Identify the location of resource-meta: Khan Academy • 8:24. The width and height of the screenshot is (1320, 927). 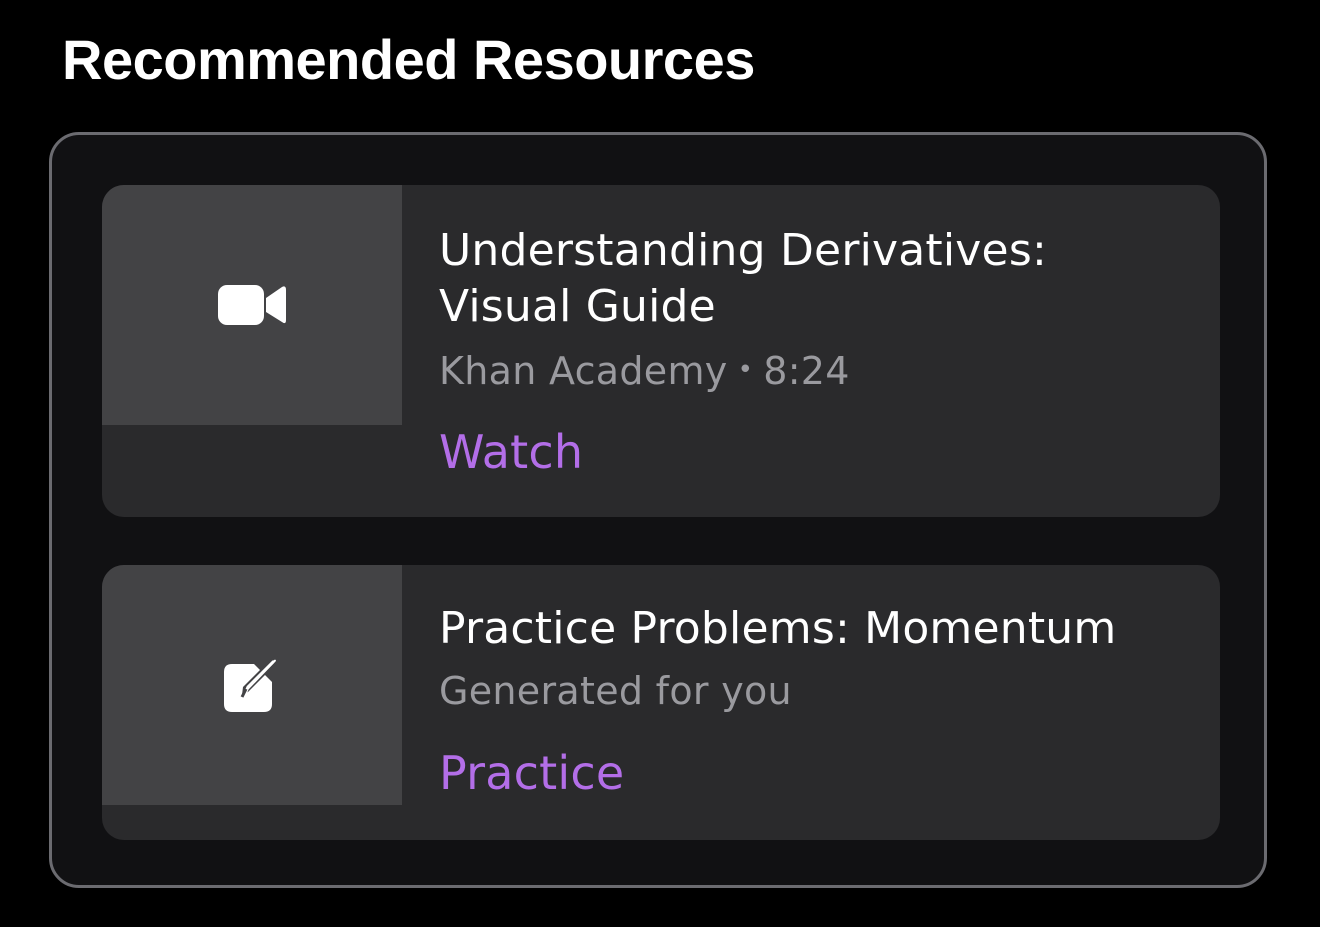
(809, 373).